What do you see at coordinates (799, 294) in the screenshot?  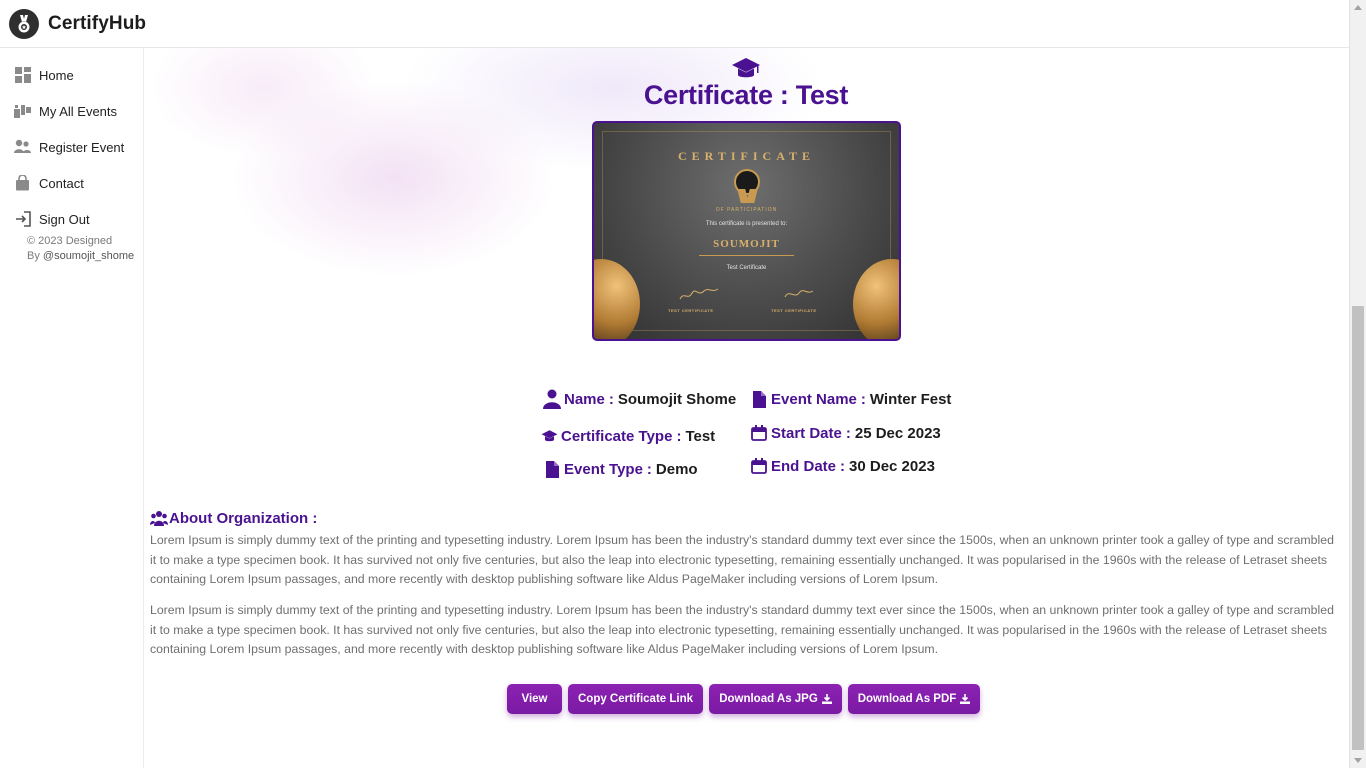 I see `signature-right` at bounding box center [799, 294].